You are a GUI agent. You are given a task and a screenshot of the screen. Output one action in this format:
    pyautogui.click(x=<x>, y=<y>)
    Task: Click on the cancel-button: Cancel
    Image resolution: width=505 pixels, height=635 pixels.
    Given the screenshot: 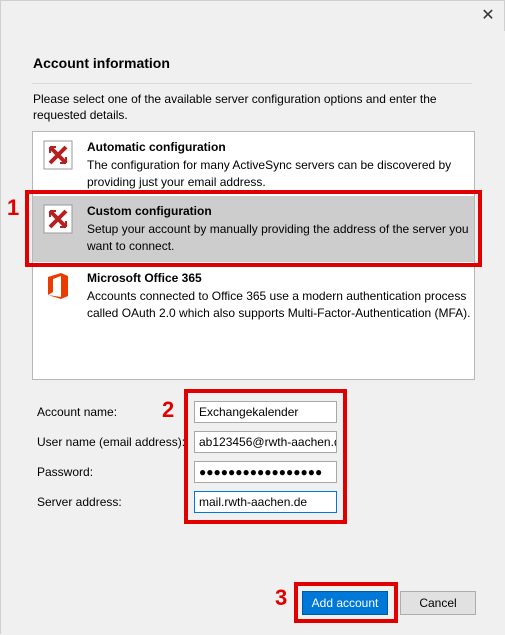 What is the action you would take?
    pyautogui.click(x=438, y=603)
    